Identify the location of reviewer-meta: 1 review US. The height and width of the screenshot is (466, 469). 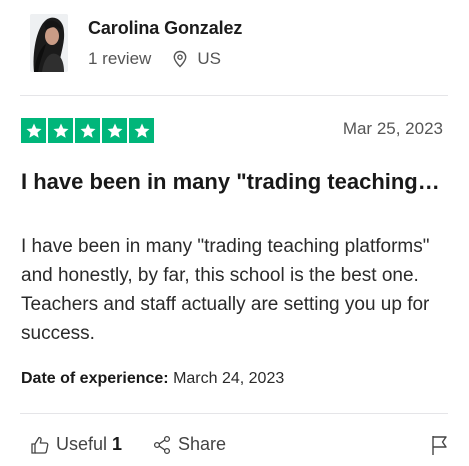
(165, 59).